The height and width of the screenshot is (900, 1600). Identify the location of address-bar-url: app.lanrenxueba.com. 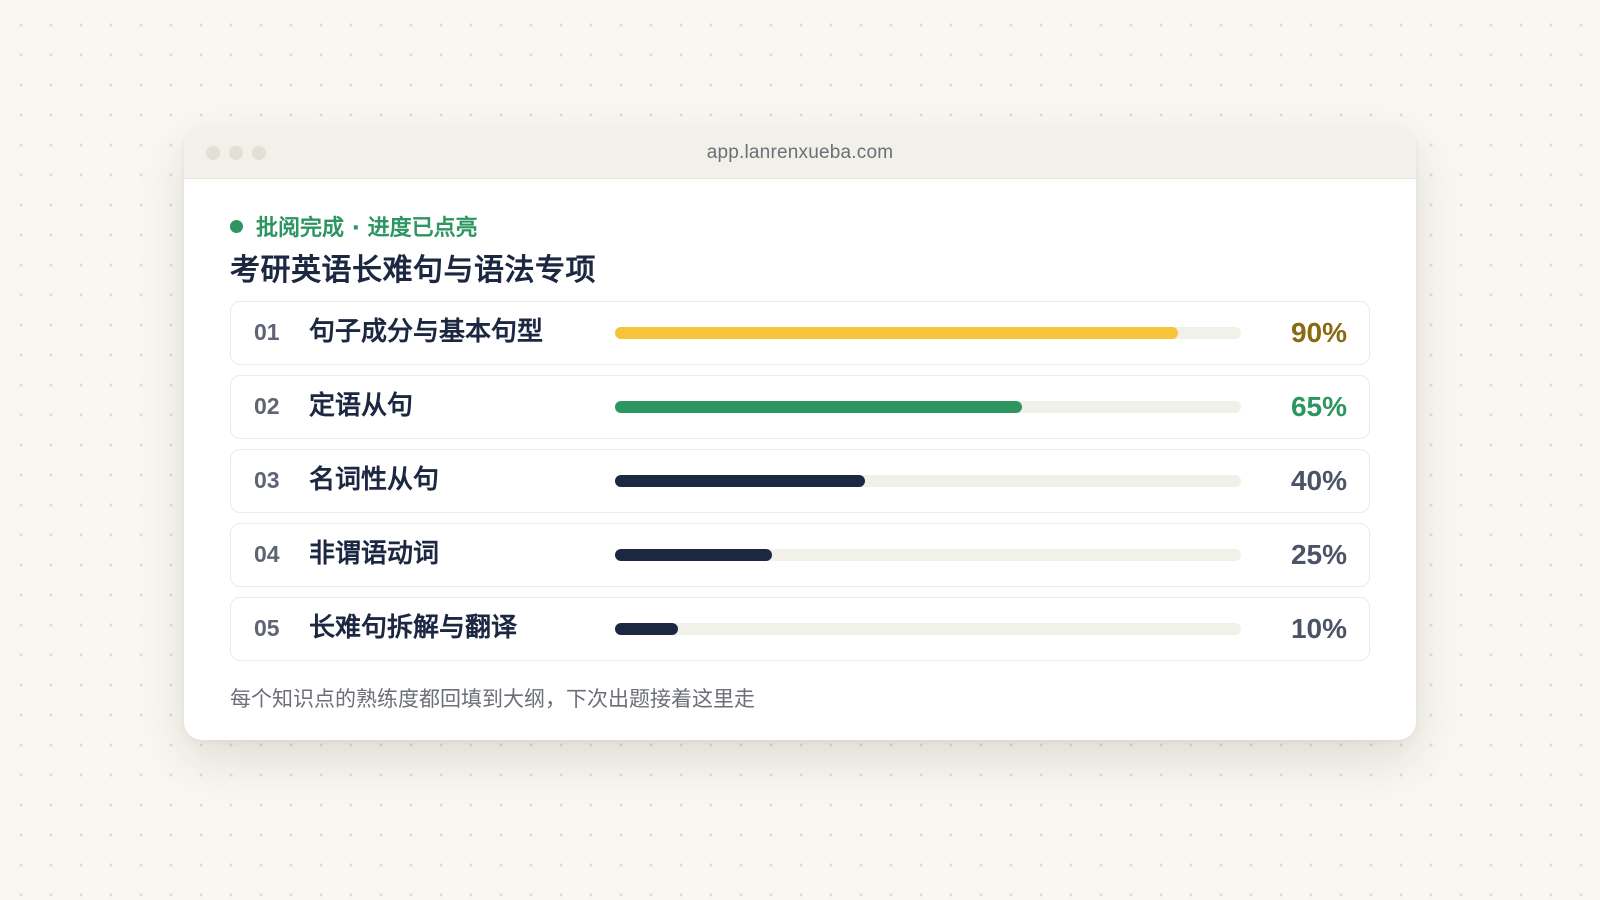
(800, 152).